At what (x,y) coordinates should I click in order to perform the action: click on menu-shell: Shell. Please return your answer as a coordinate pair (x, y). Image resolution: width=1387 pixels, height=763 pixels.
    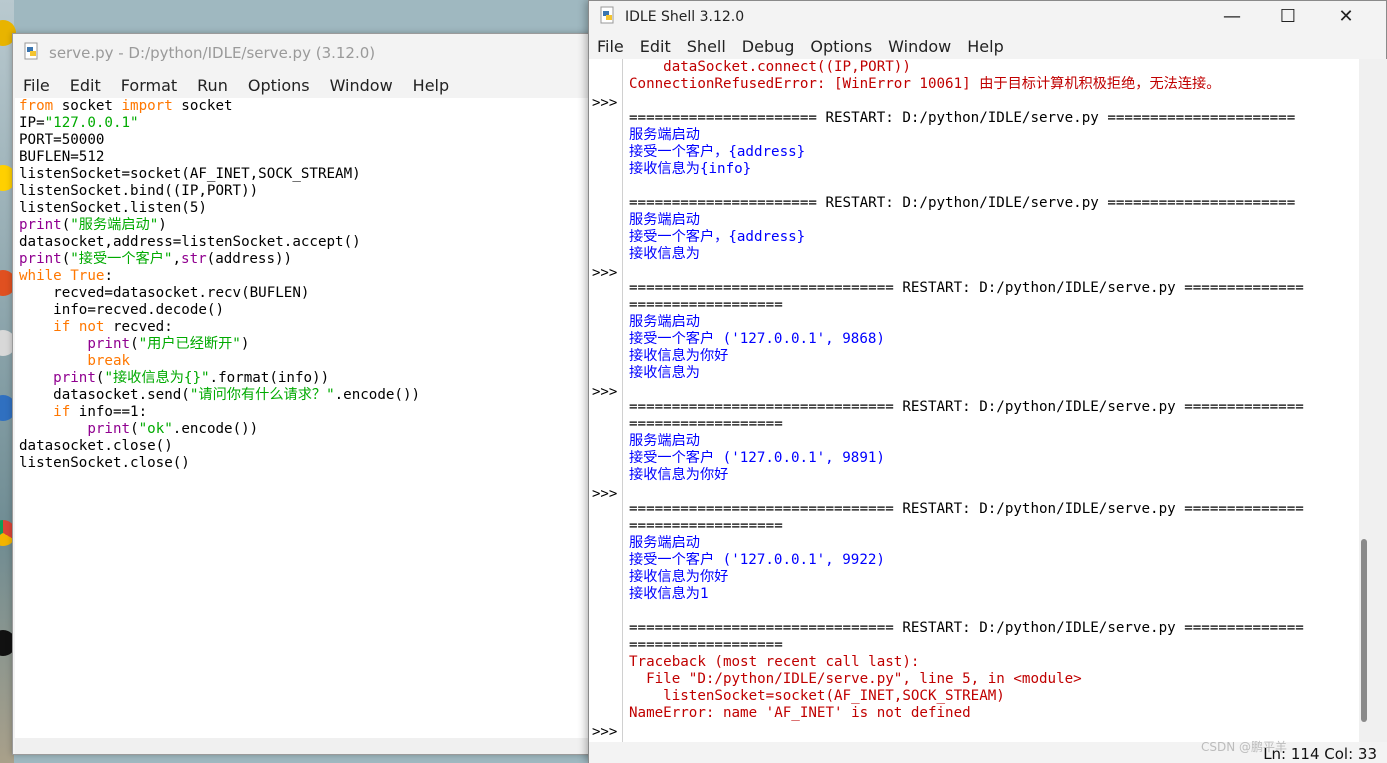
    Looking at the image, I should click on (706, 46).